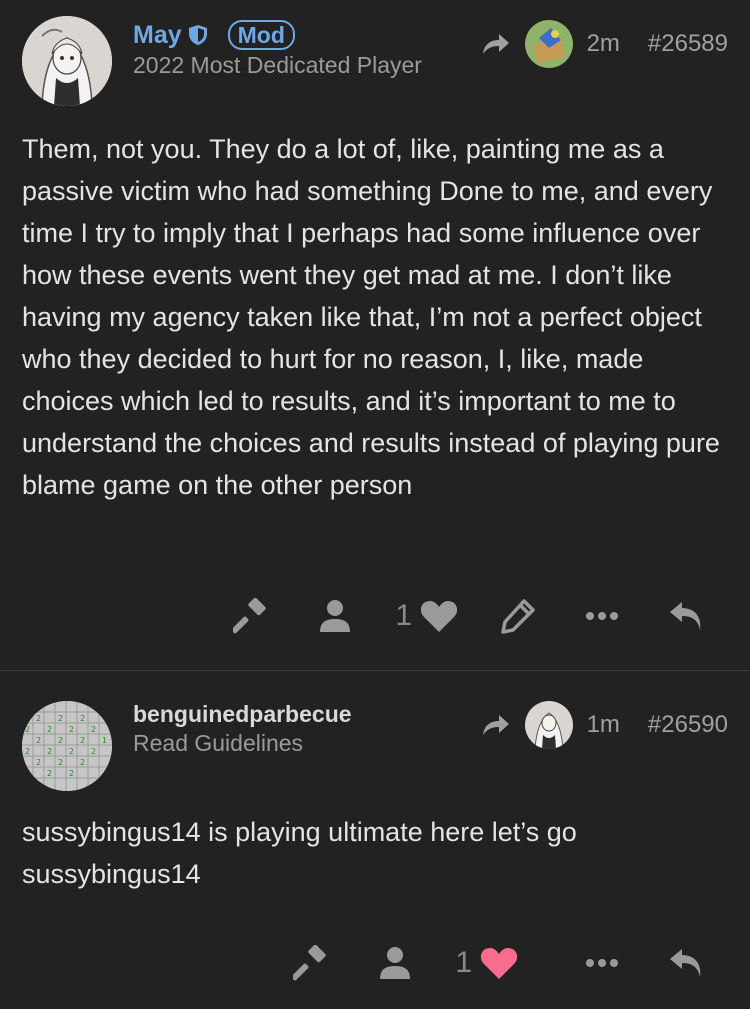  I want to click on post-time: 2m, so click(603, 44).